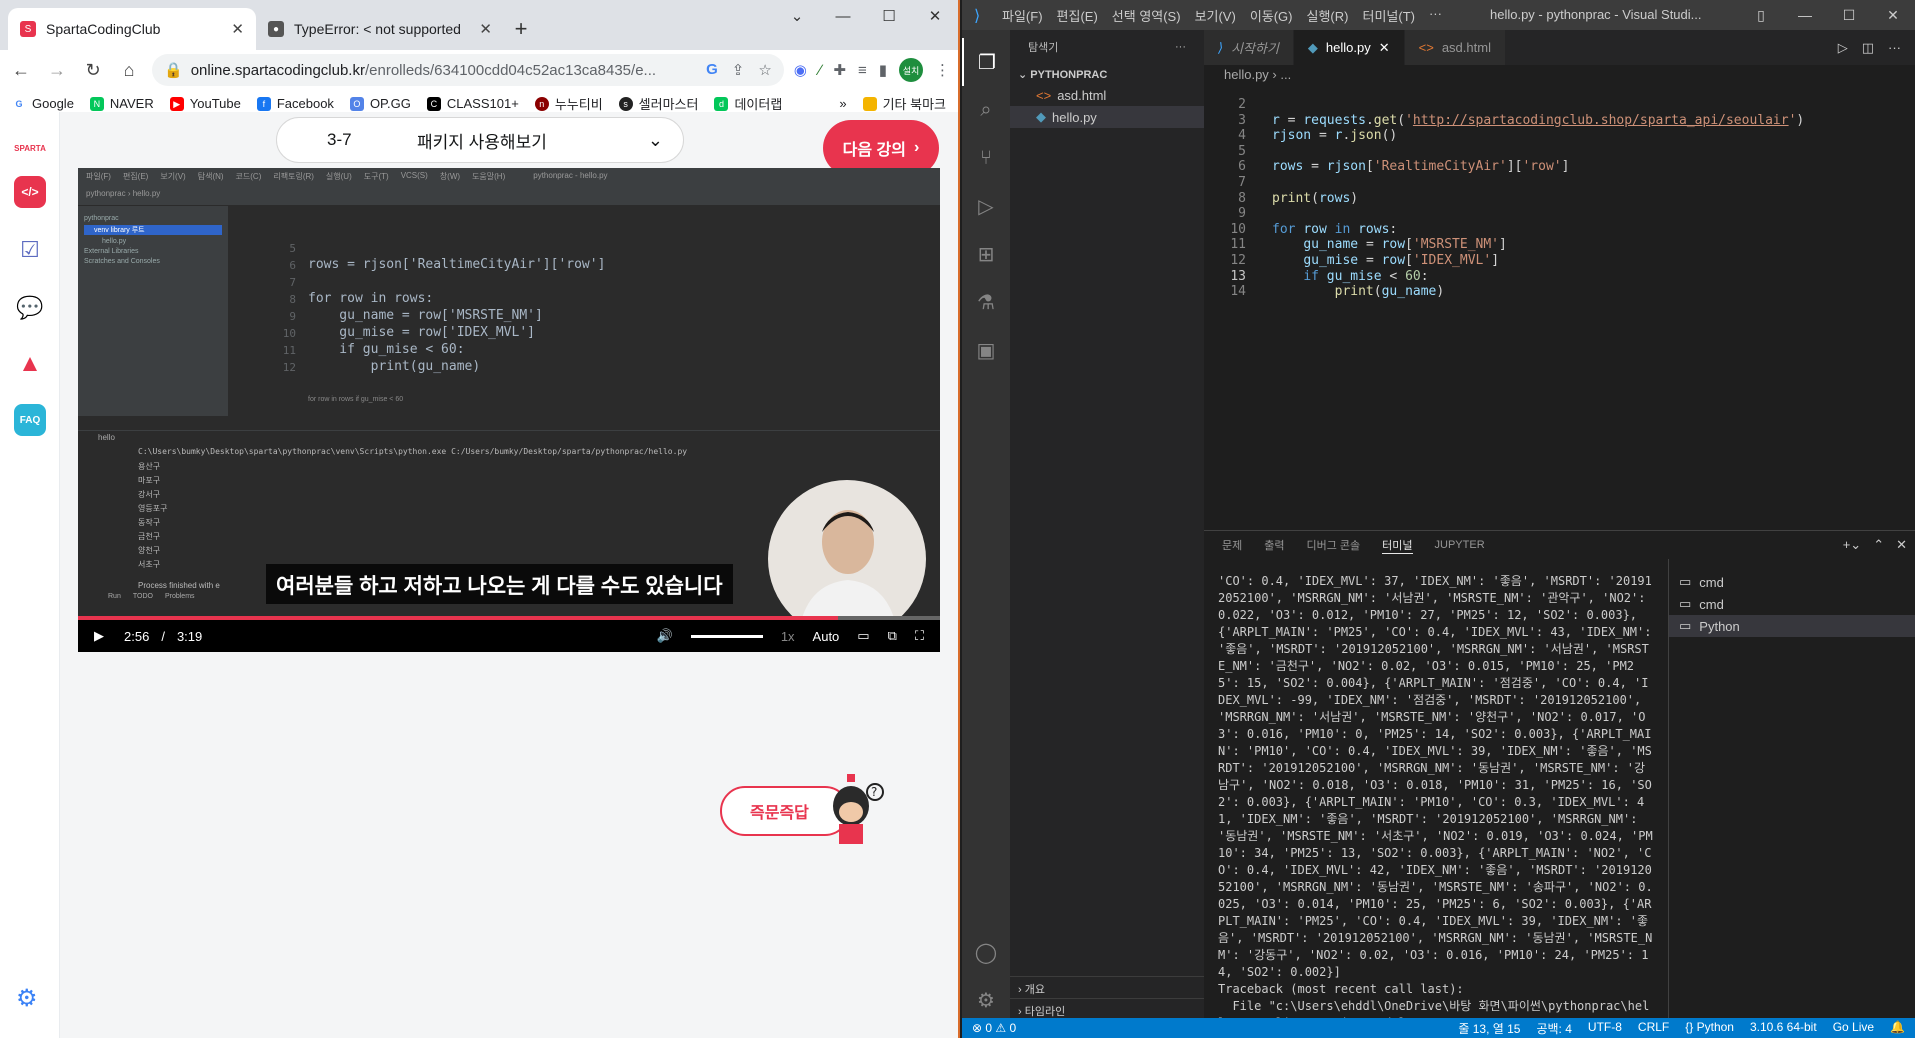  Describe the element at coordinates (121, 103) in the screenshot. I see `bookmark-naver: N NAVER` at that location.